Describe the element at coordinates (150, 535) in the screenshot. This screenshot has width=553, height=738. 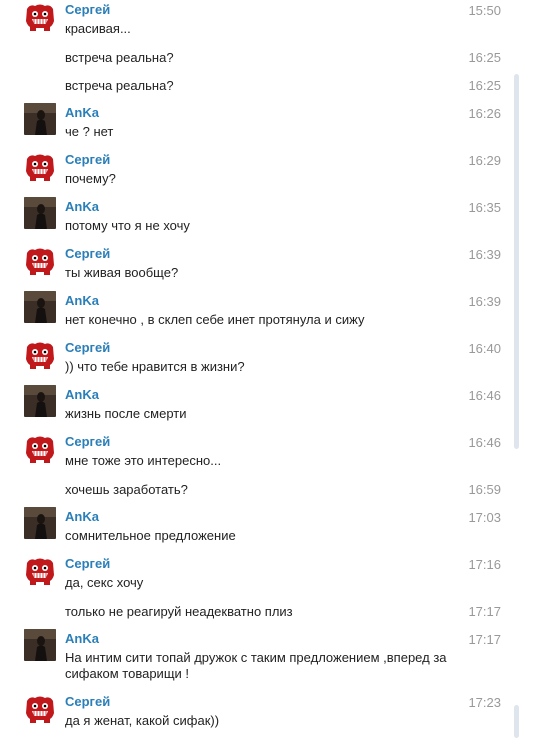
I see `message-text: сомнительное предложение` at that location.